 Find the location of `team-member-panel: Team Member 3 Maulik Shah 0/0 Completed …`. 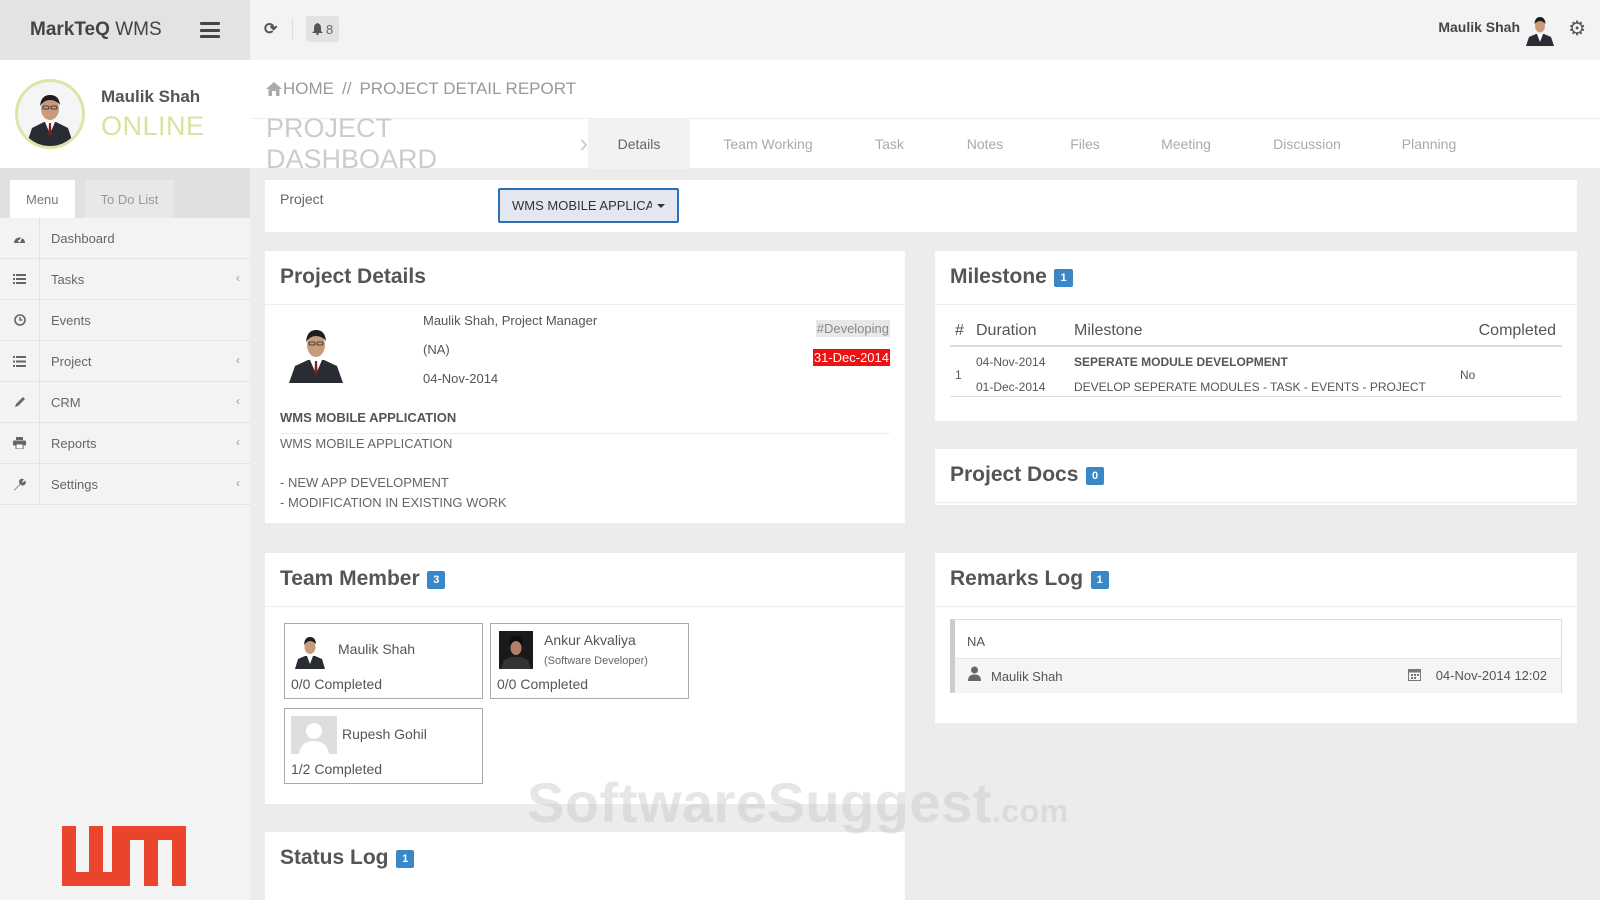

team-member-panel: Team Member 3 Maulik Shah 0/0 Completed … is located at coordinates (585, 678).